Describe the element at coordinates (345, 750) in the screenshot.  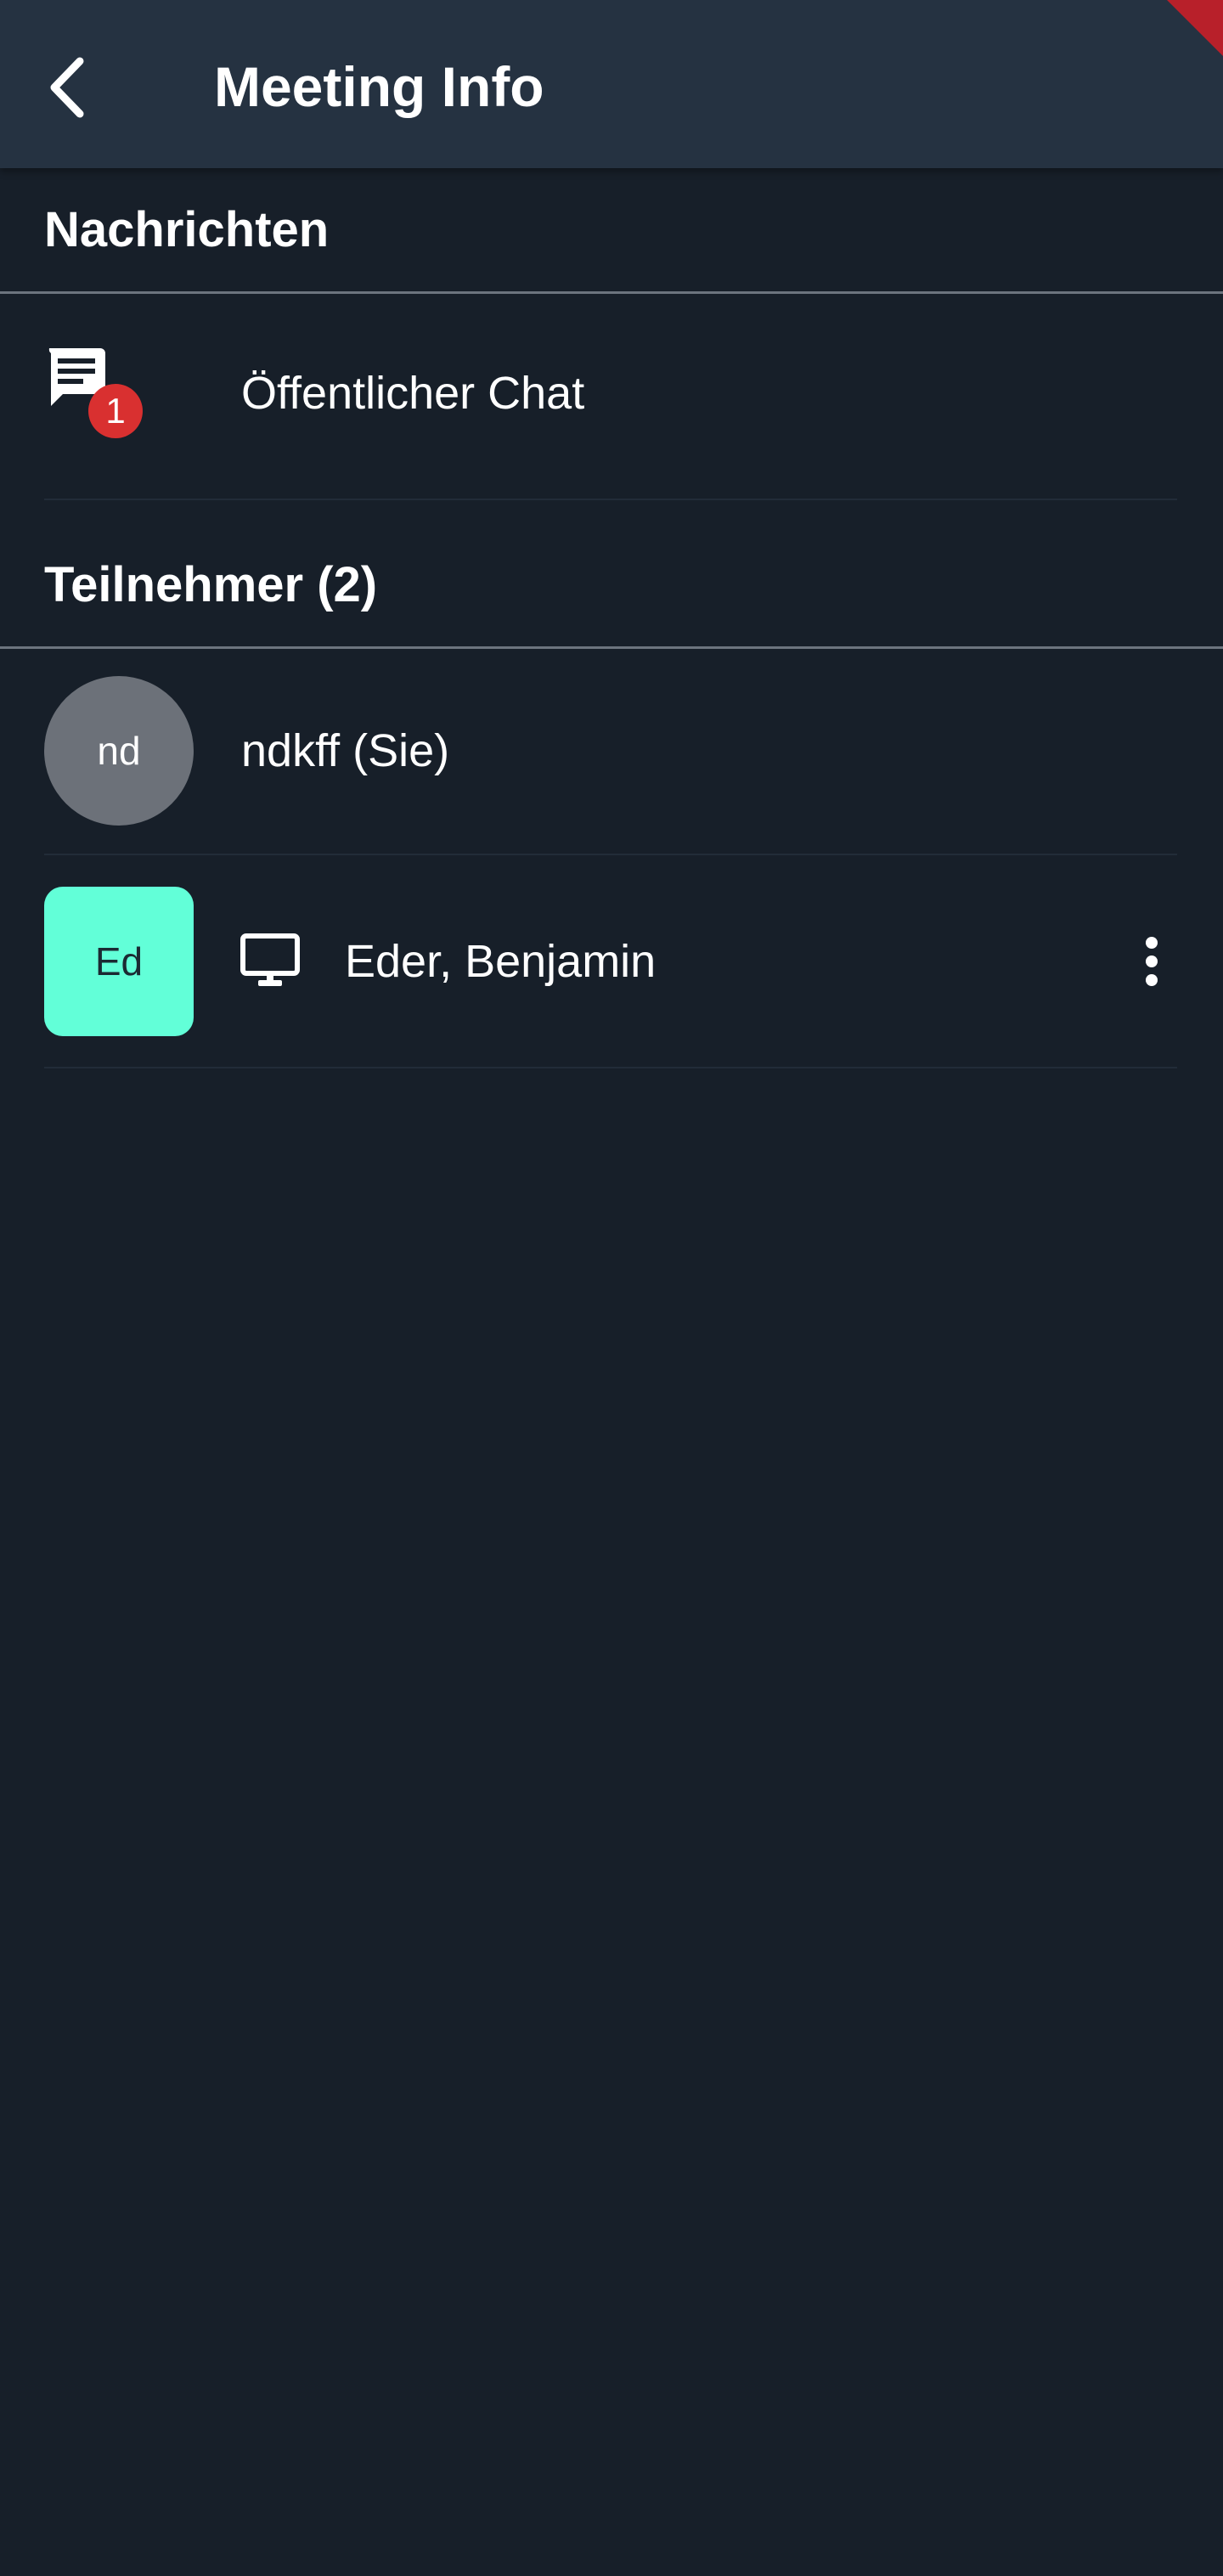
I see `participant-name: ndkff (Sie)` at that location.